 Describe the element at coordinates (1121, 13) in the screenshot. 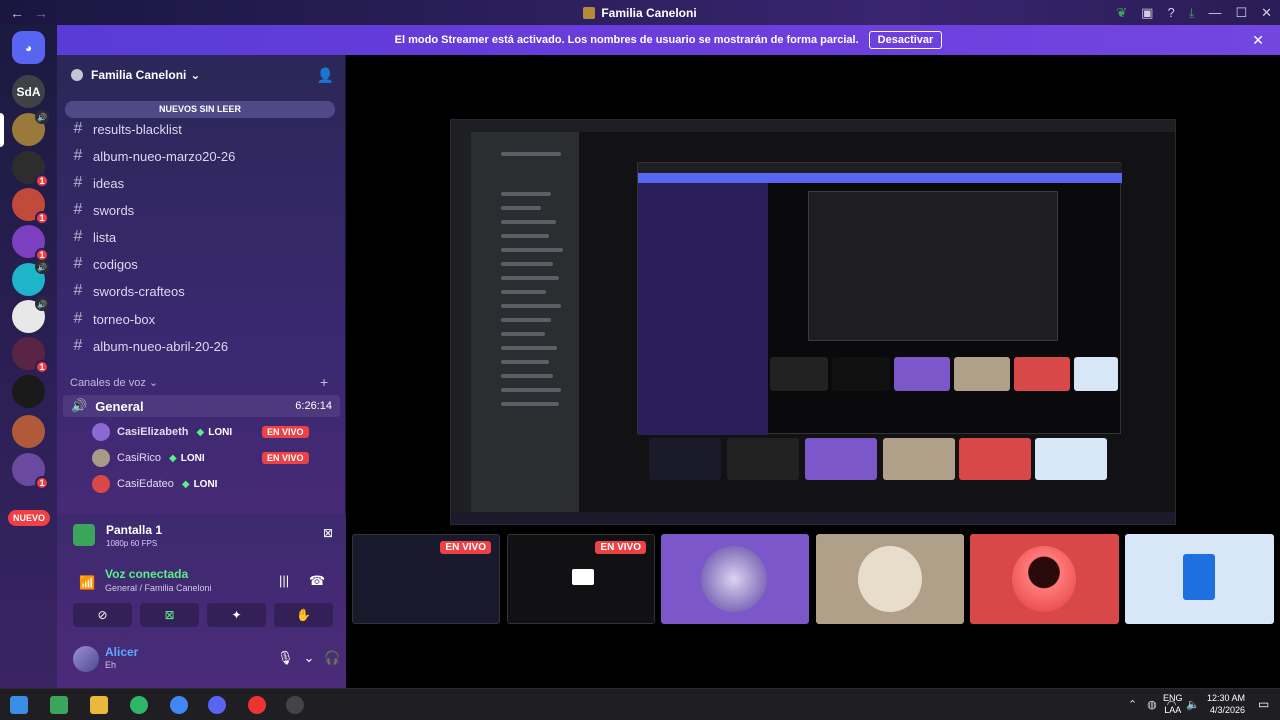

I see `leaf-icon: ❦` at that location.